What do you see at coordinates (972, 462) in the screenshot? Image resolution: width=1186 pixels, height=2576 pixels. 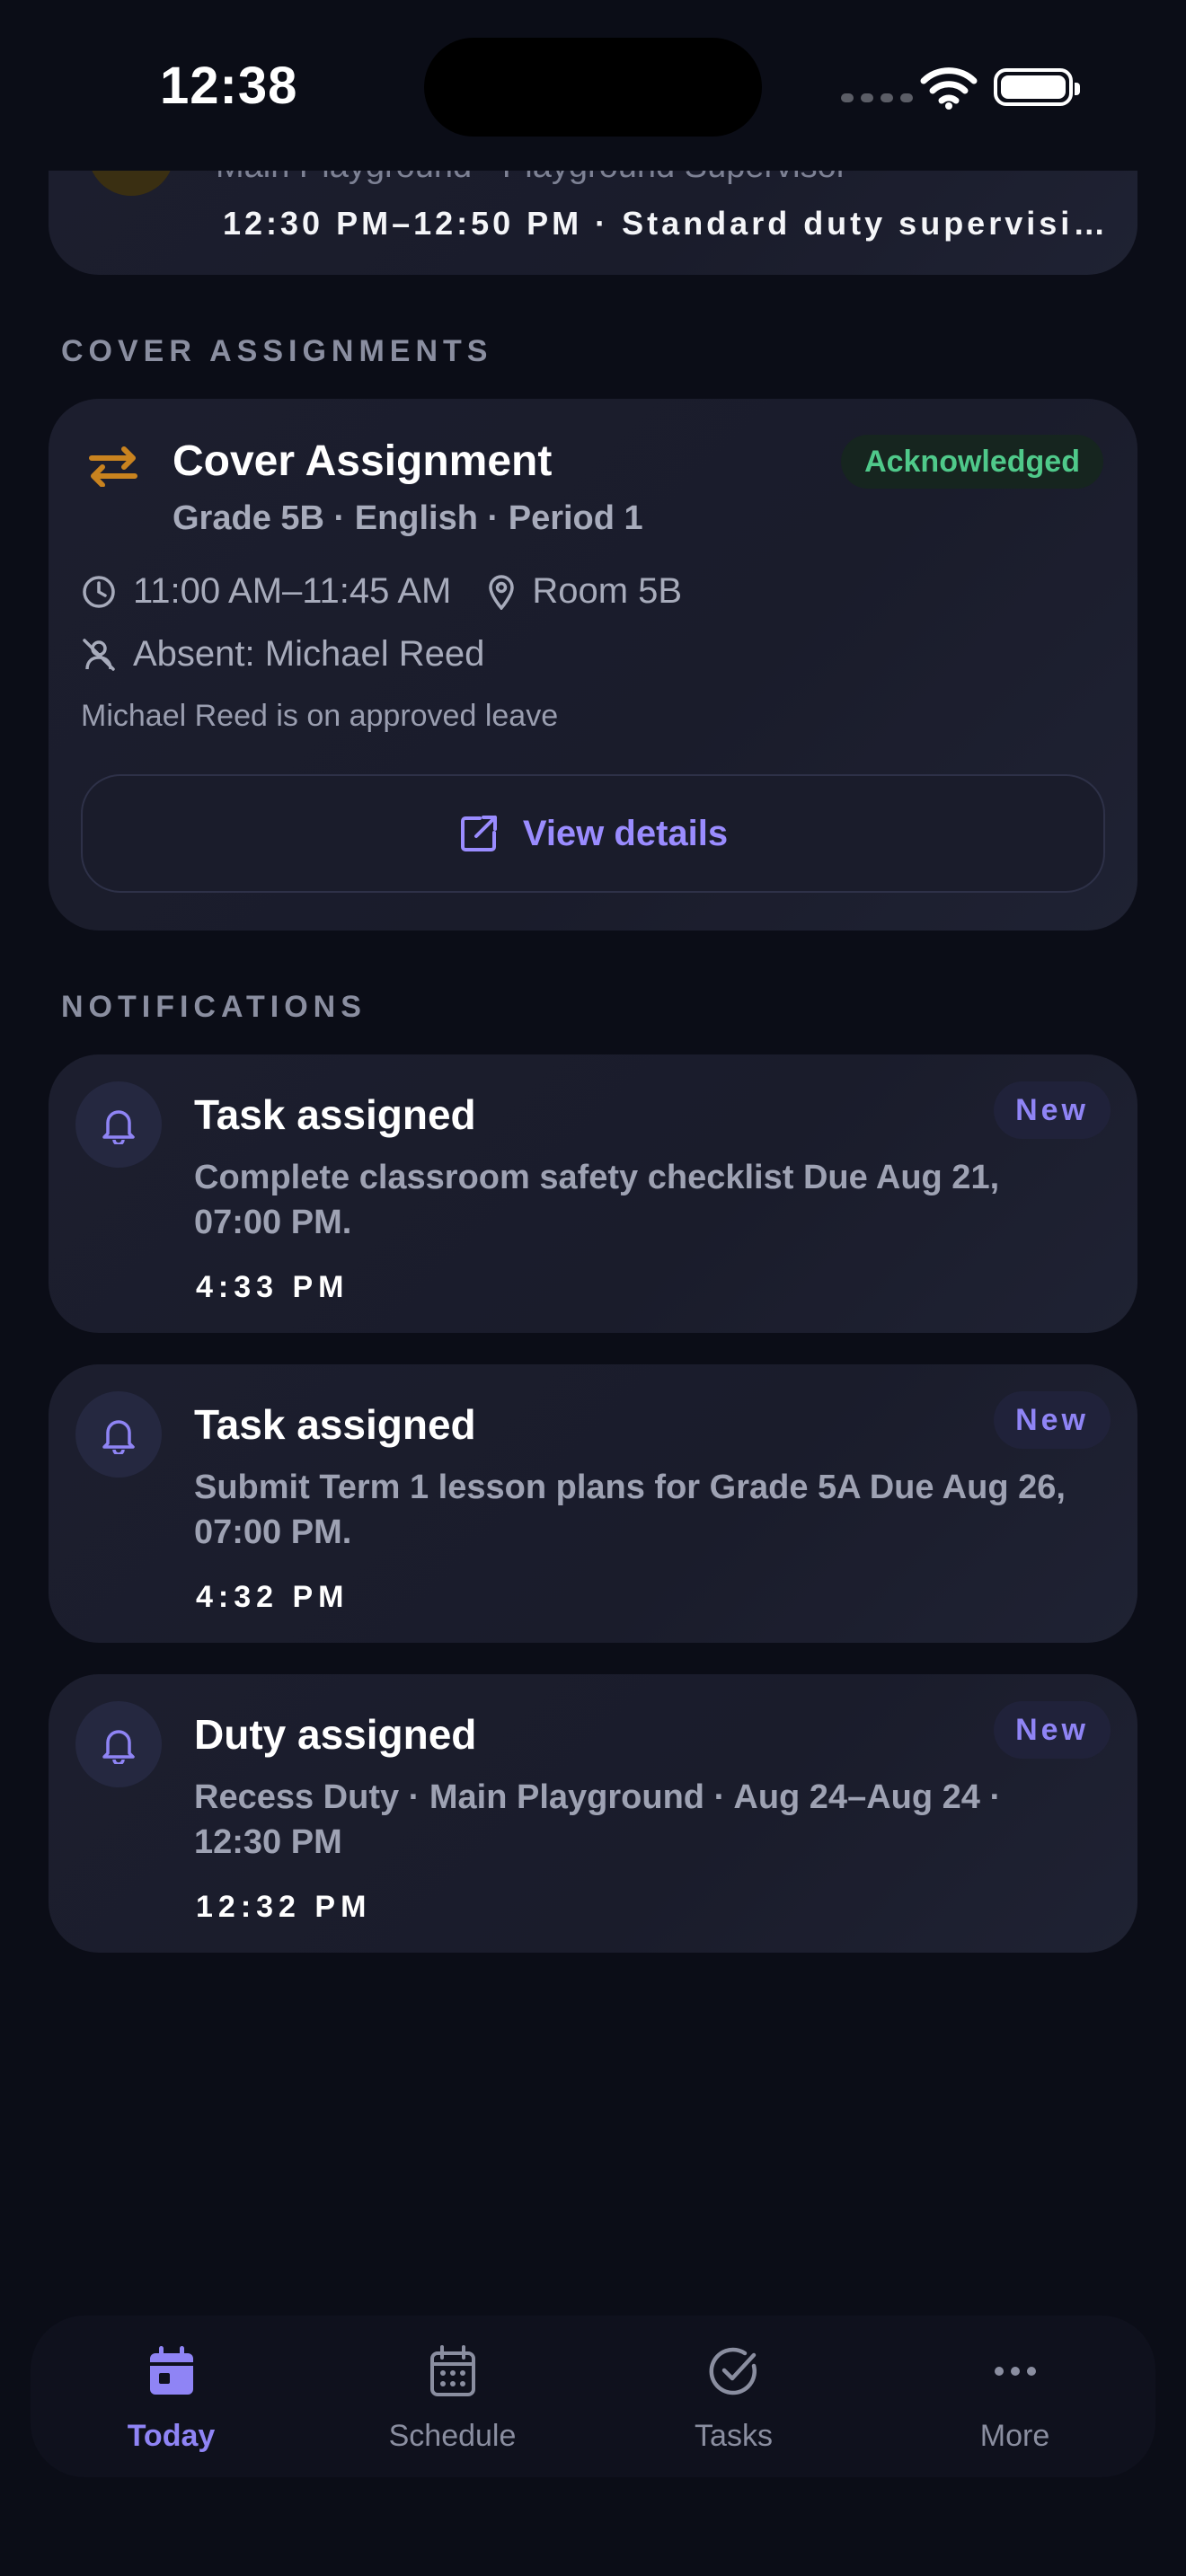 I see `status-badge: Acknowledged` at bounding box center [972, 462].